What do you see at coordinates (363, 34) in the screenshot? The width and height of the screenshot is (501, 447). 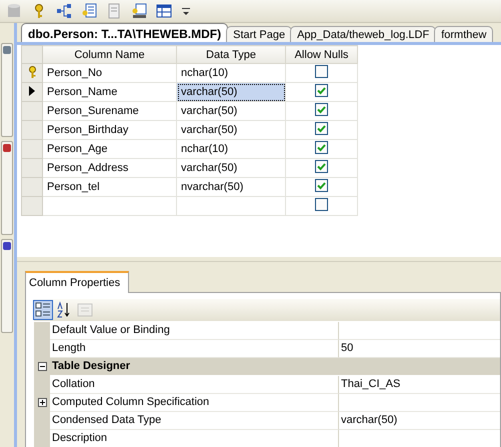 I see `document-tab: App_Data/theweb_log.LDF` at bounding box center [363, 34].